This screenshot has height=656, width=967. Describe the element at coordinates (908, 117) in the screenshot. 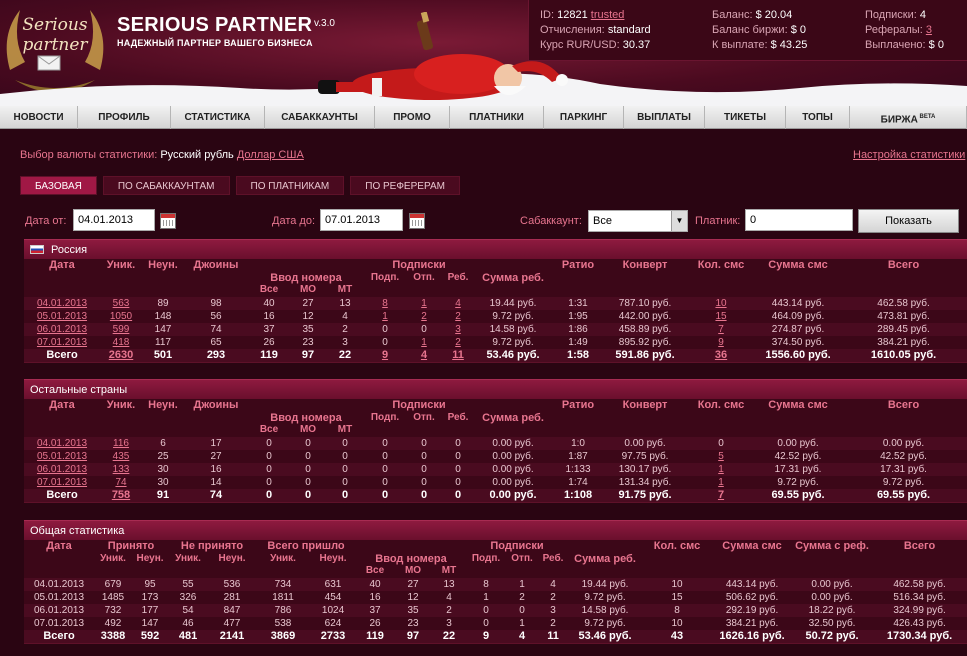

I see `nav-item-10: БИРЖА BETA` at that location.